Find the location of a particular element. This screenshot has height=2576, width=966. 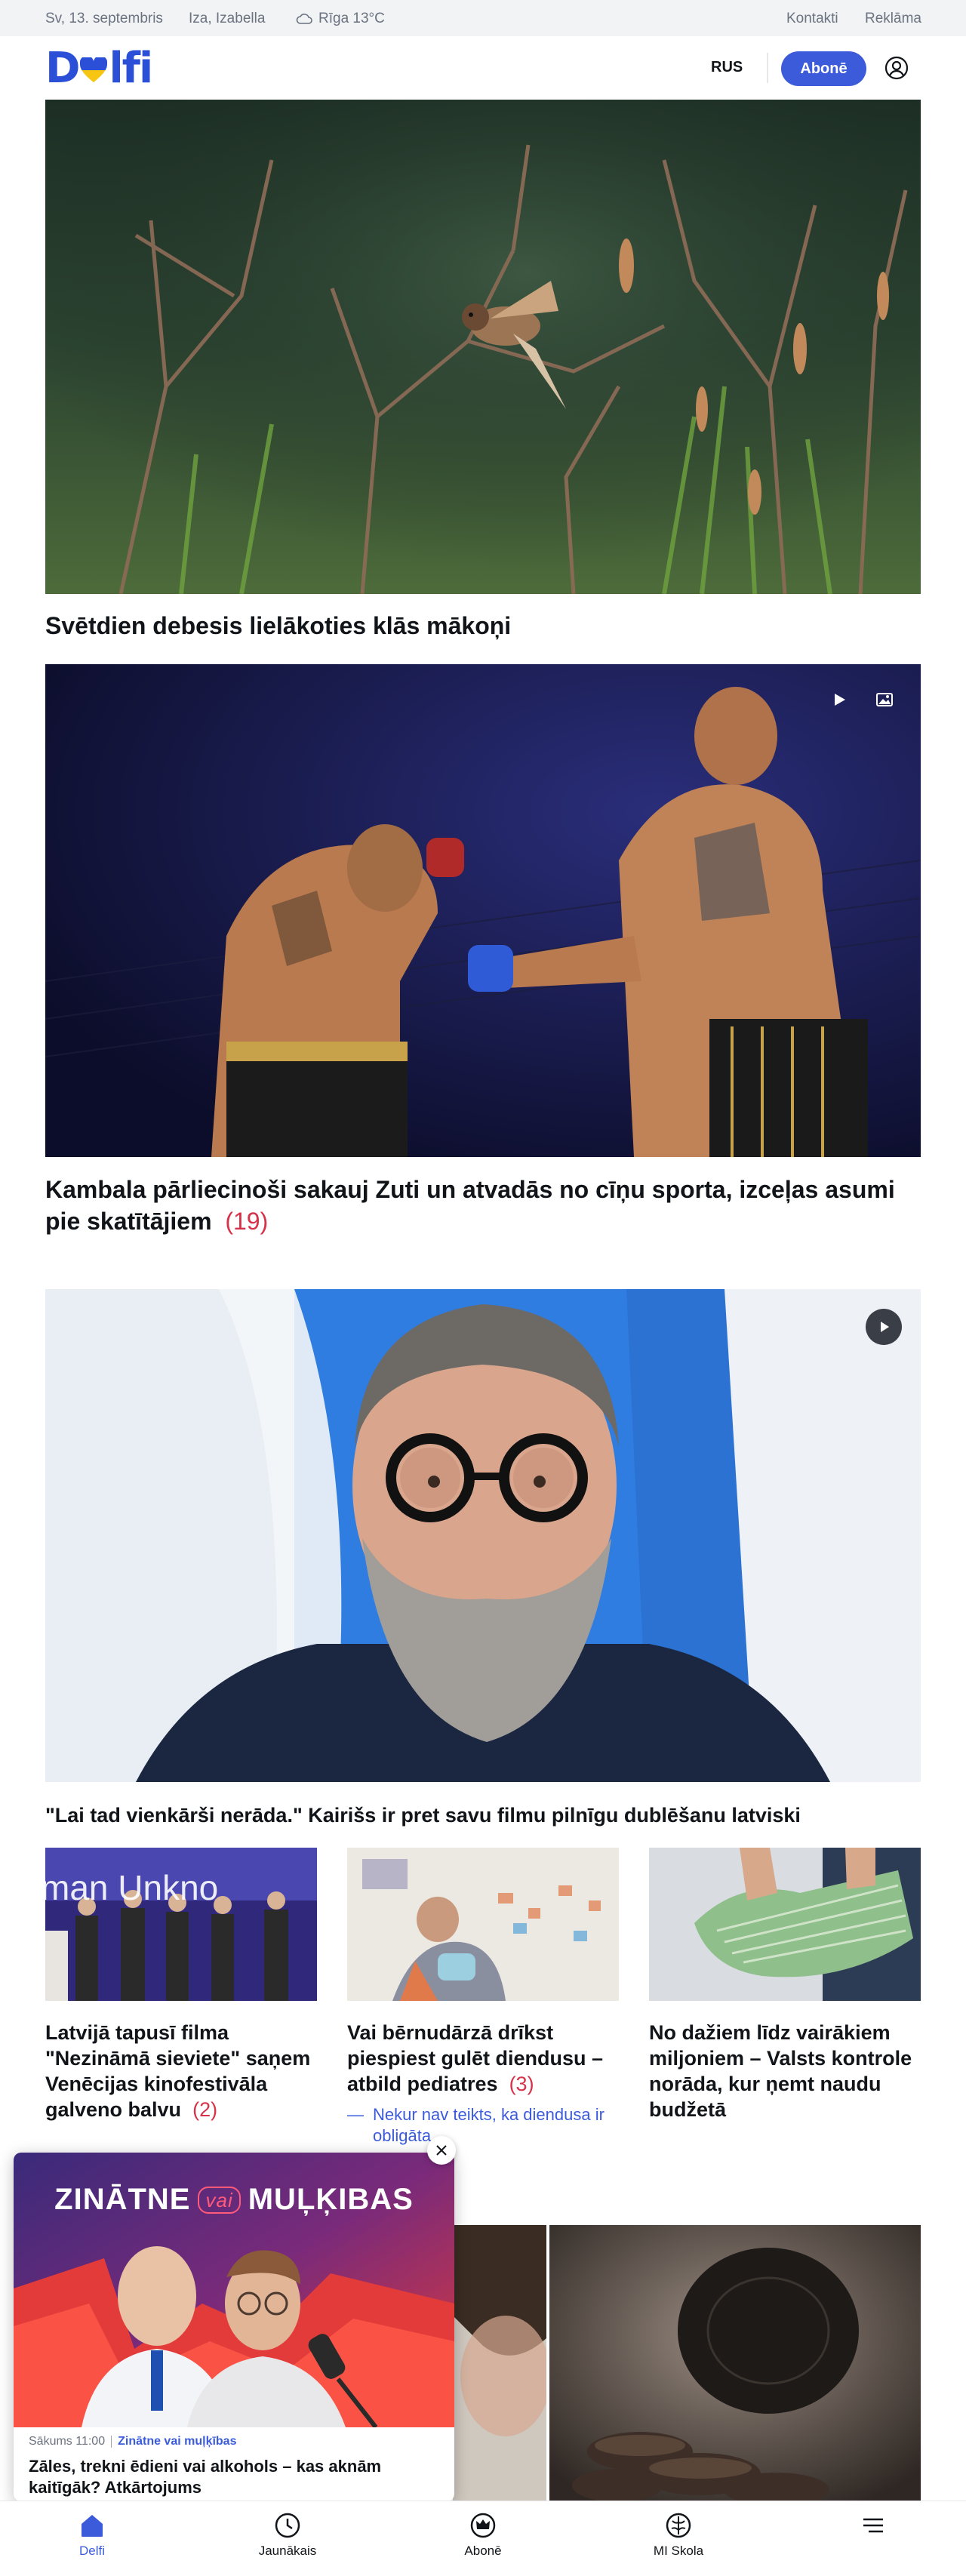

comment-count: (3) is located at coordinates (521, 2084).